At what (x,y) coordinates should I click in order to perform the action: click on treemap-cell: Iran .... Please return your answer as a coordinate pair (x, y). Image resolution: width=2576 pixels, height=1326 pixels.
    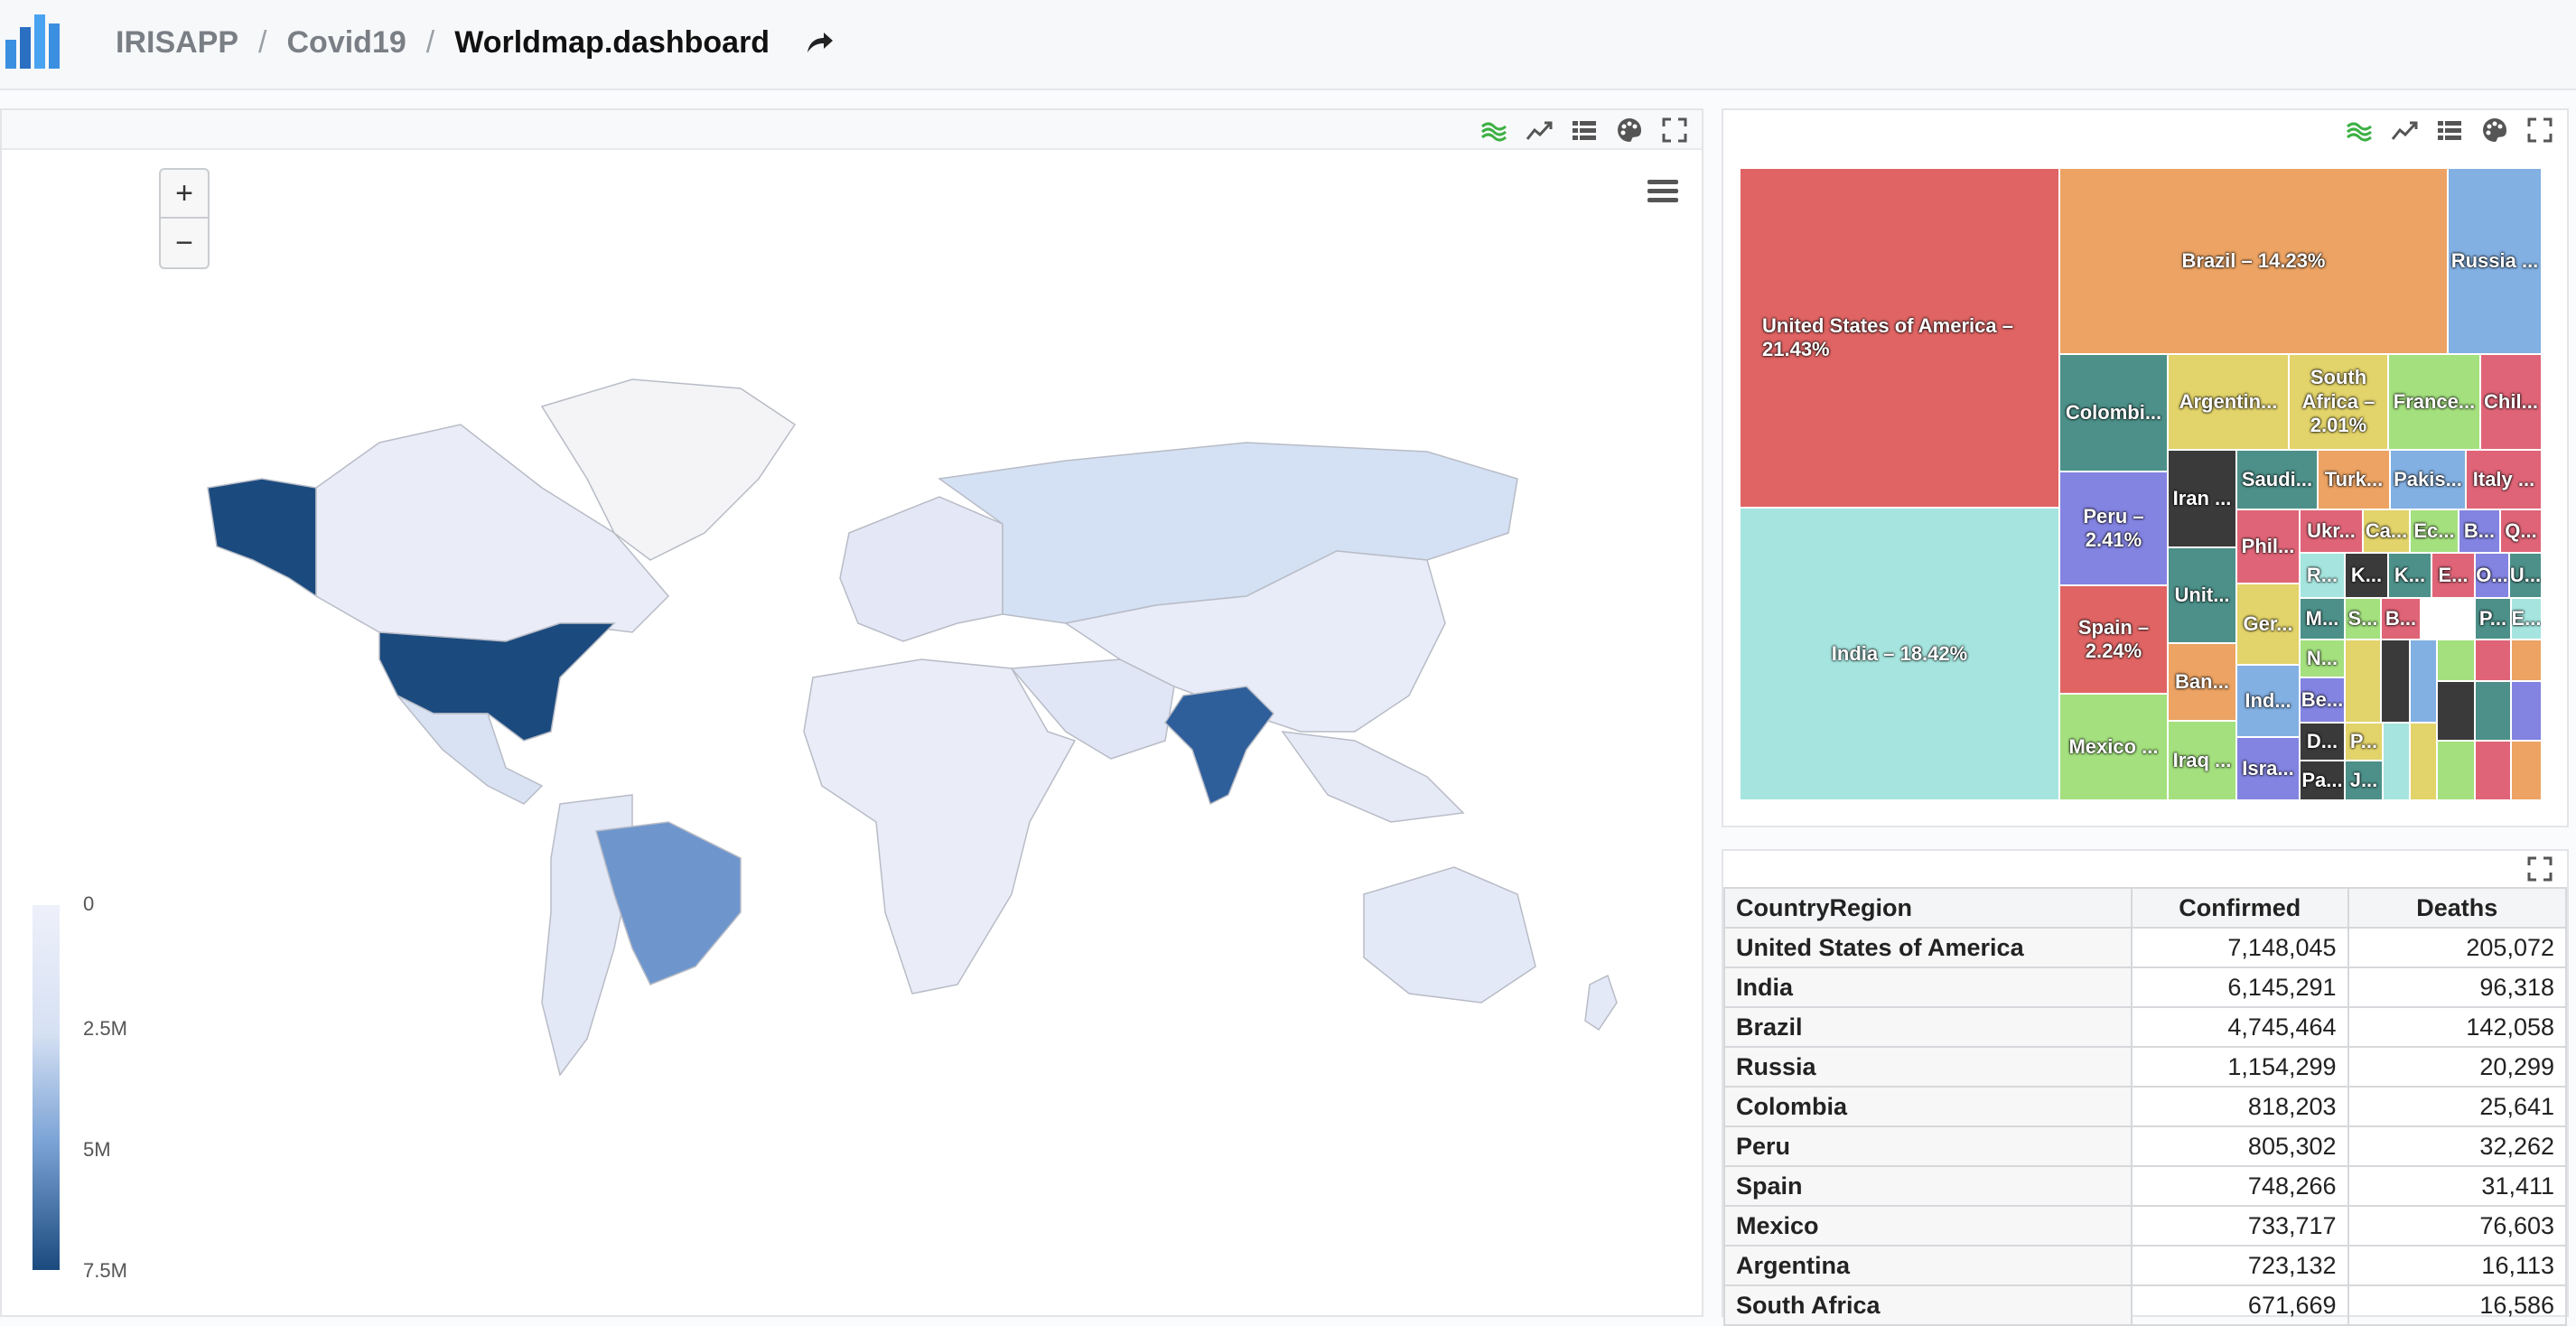
    Looking at the image, I should click on (2202, 498).